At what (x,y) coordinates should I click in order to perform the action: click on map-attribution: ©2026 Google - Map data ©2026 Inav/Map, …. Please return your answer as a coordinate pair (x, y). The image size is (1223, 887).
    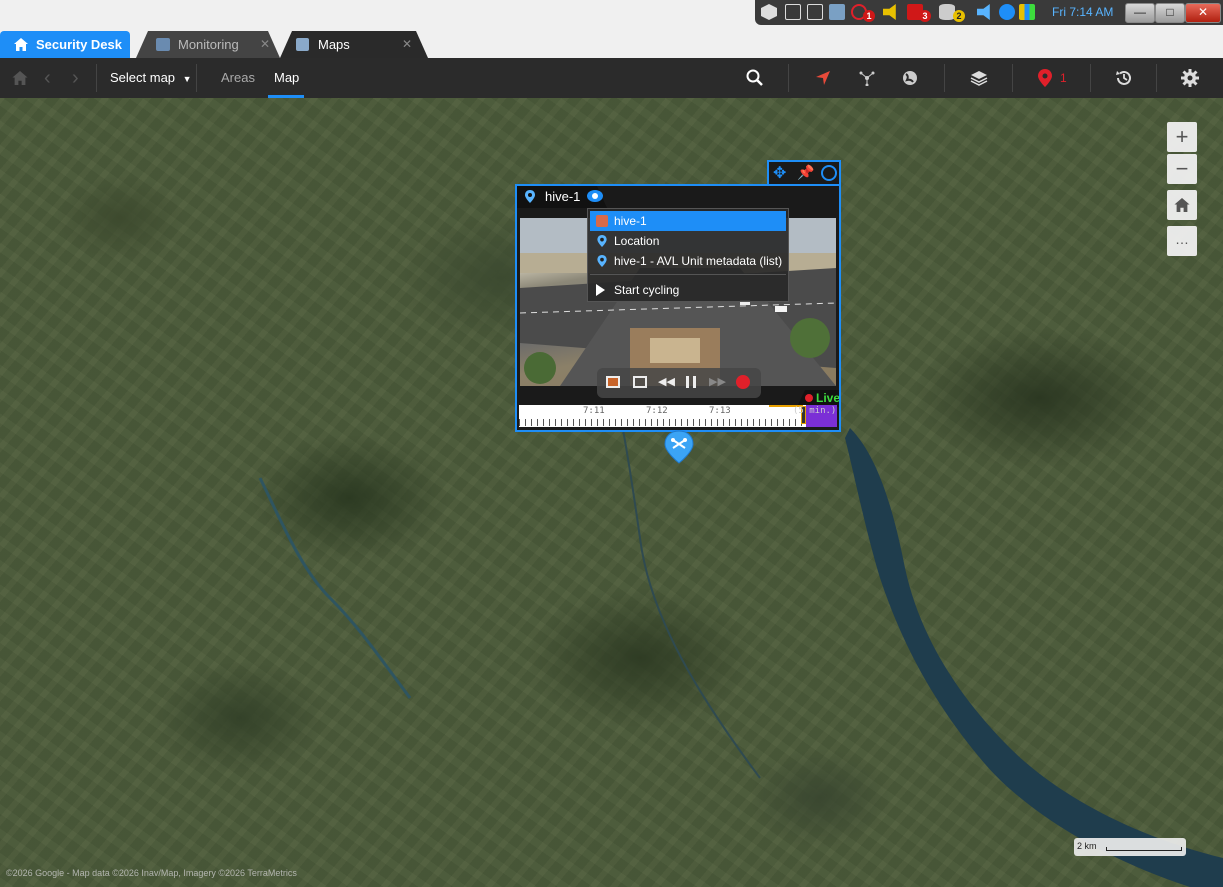
    Looking at the image, I should click on (151, 873).